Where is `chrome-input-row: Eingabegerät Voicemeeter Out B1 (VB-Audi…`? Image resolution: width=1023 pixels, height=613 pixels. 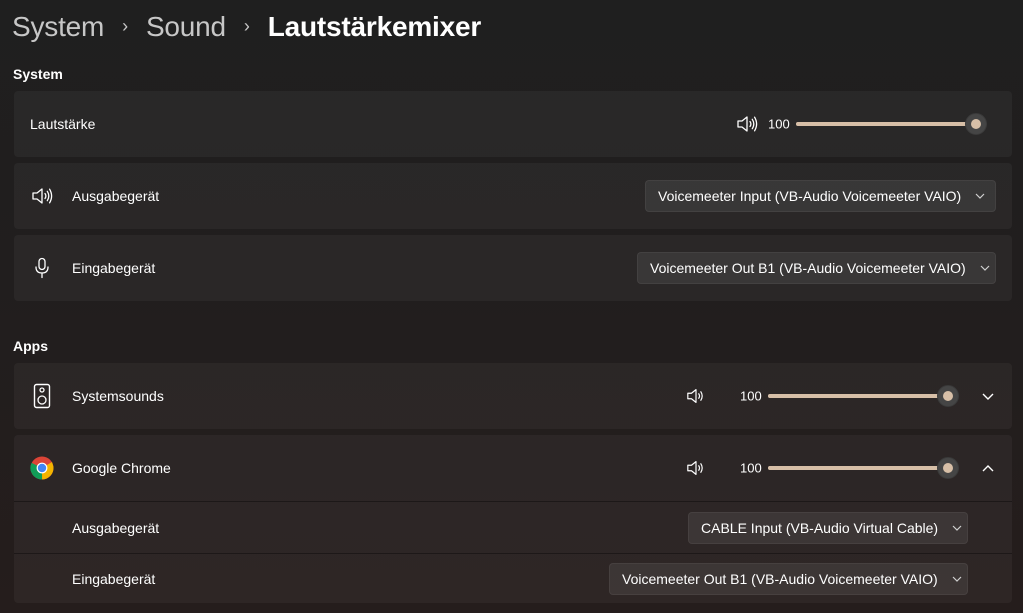
chrome-input-row: Eingabegerät Voicemeeter Out B1 (VB-Audi… is located at coordinates (513, 579).